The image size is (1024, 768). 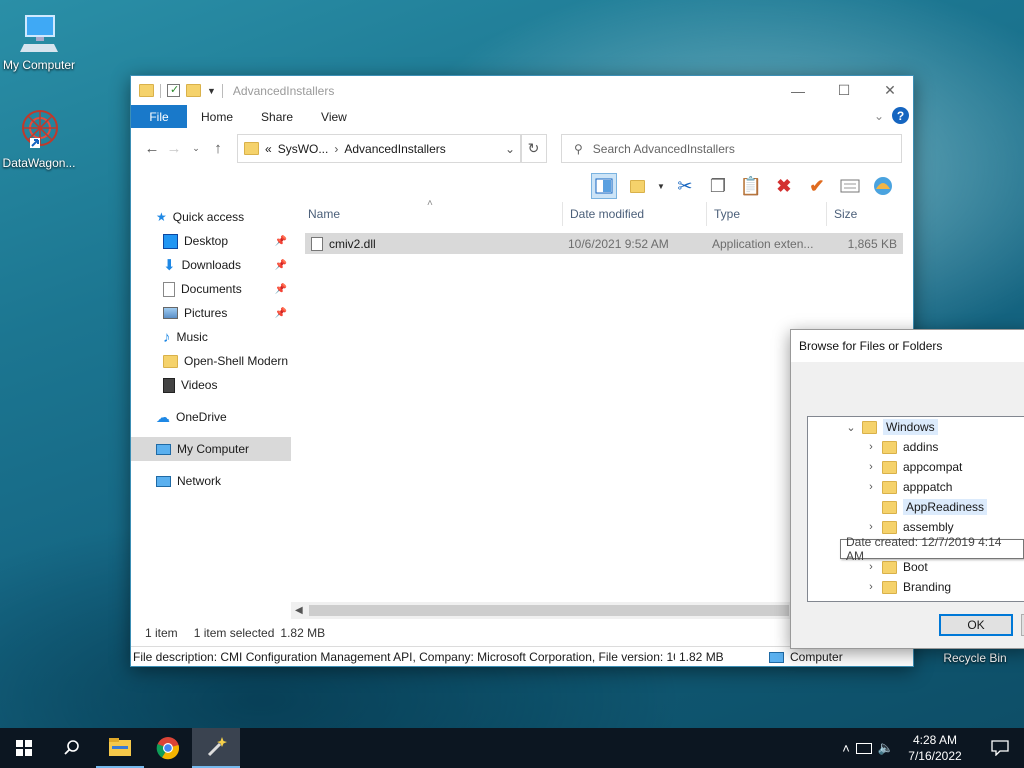 I want to click on minimize-button: —, so click(x=798, y=90).